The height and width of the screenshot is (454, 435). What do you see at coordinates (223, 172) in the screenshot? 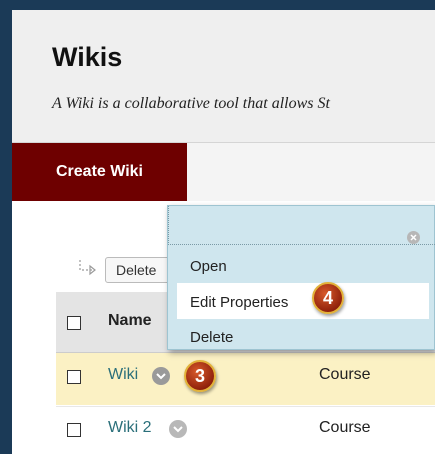
I see `action-bar: Create Wiki` at bounding box center [223, 172].